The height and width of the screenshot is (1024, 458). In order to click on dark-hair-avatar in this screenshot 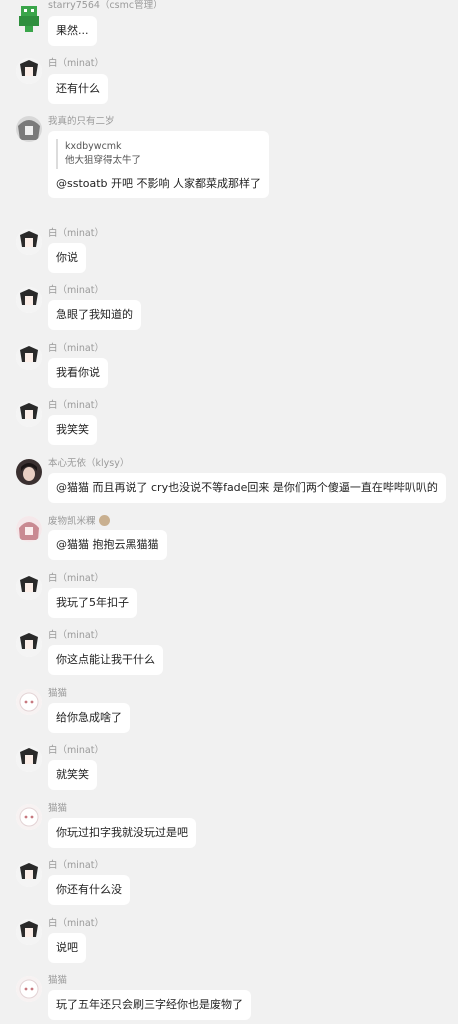, I will do `click(29, 472)`.